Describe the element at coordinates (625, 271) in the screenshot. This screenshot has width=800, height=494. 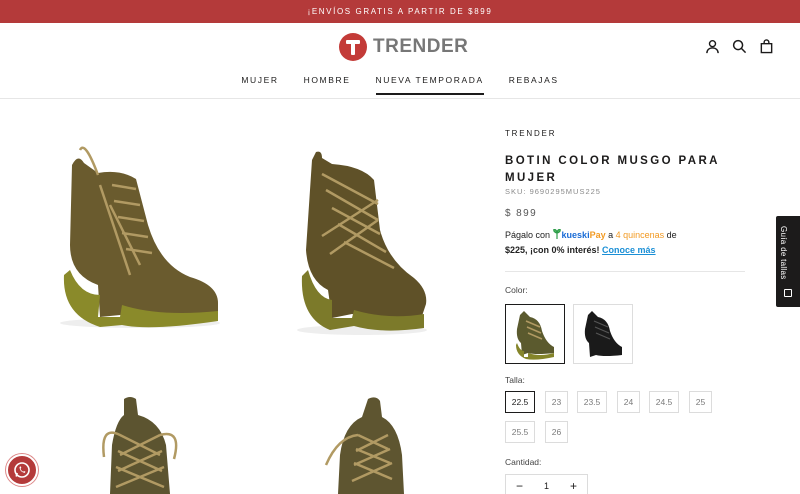
I see `info-divider` at that location.